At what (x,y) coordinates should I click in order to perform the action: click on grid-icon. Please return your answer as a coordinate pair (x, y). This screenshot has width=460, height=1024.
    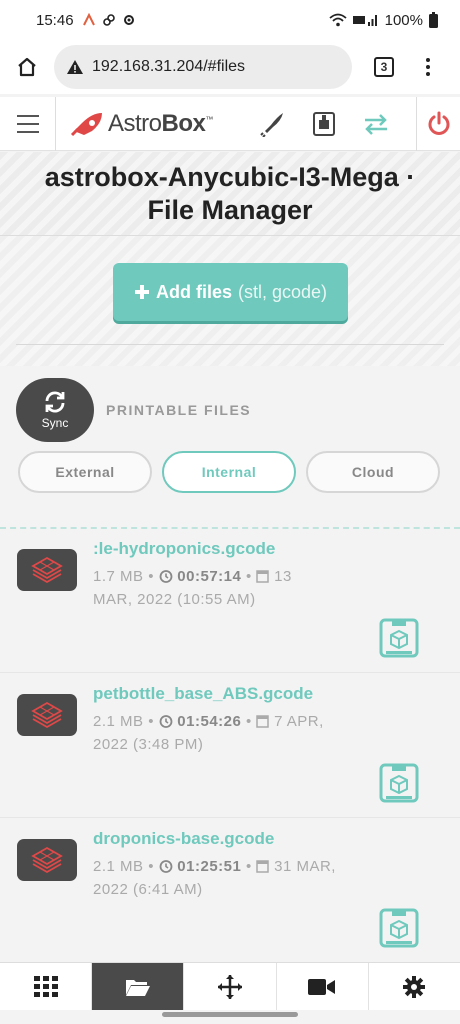
    Looking at the image, I should click on (45, 986).